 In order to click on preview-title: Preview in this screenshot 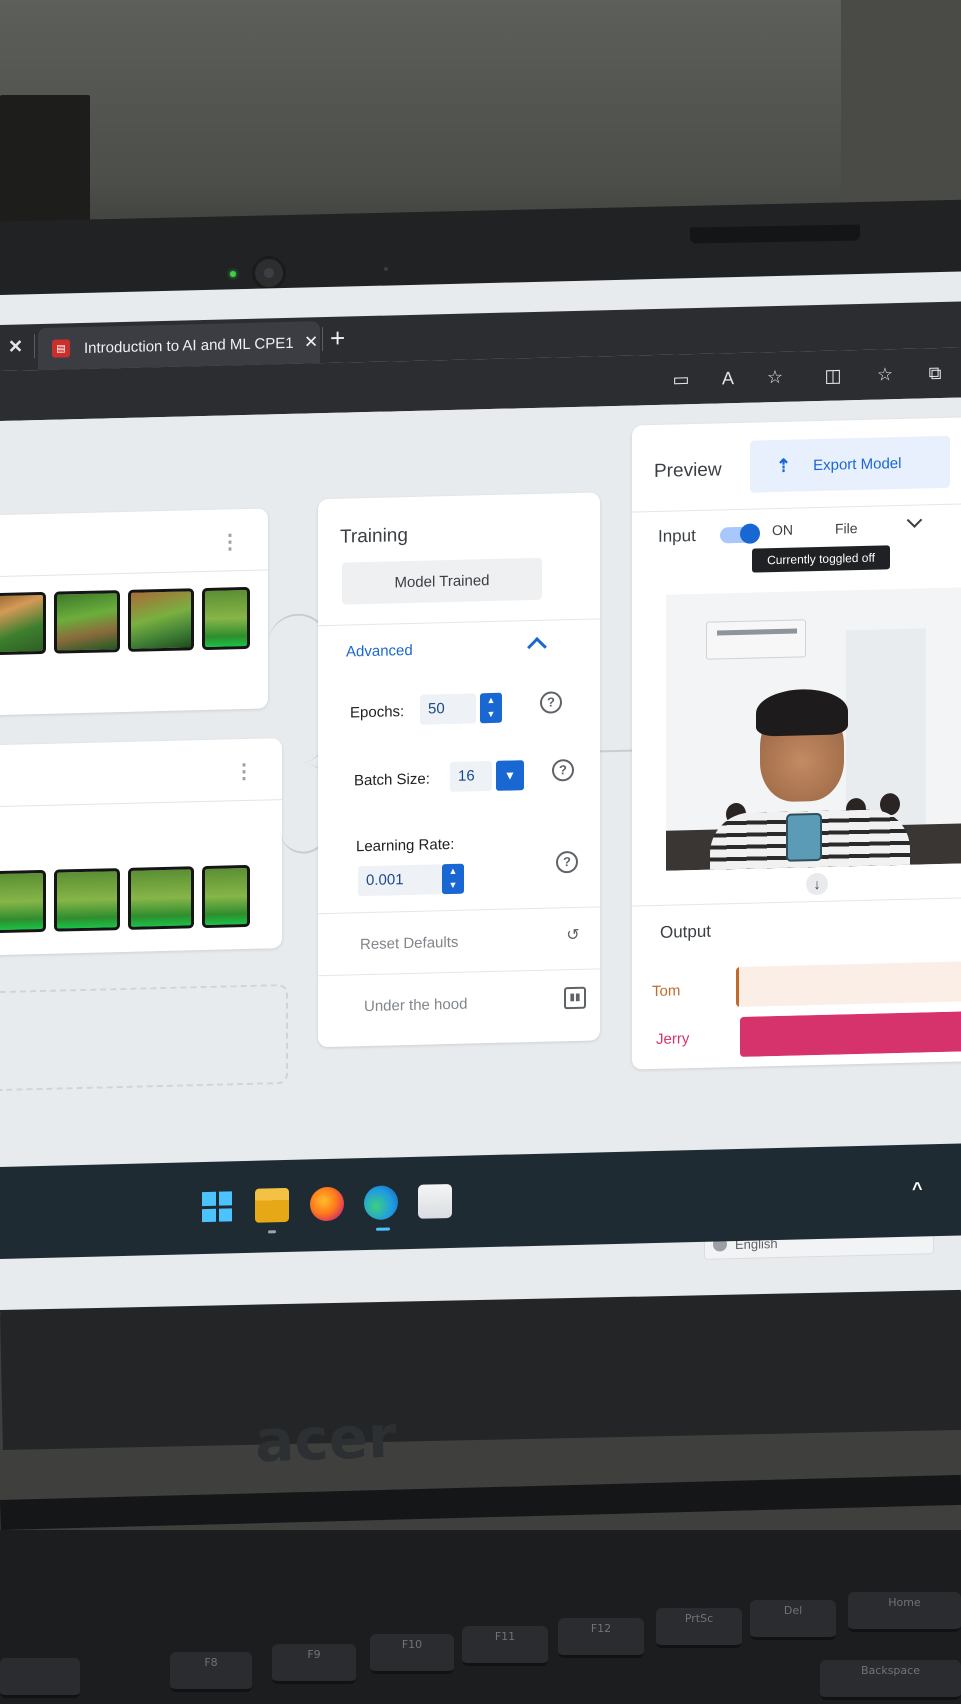, I will do `click(688, 471)`.